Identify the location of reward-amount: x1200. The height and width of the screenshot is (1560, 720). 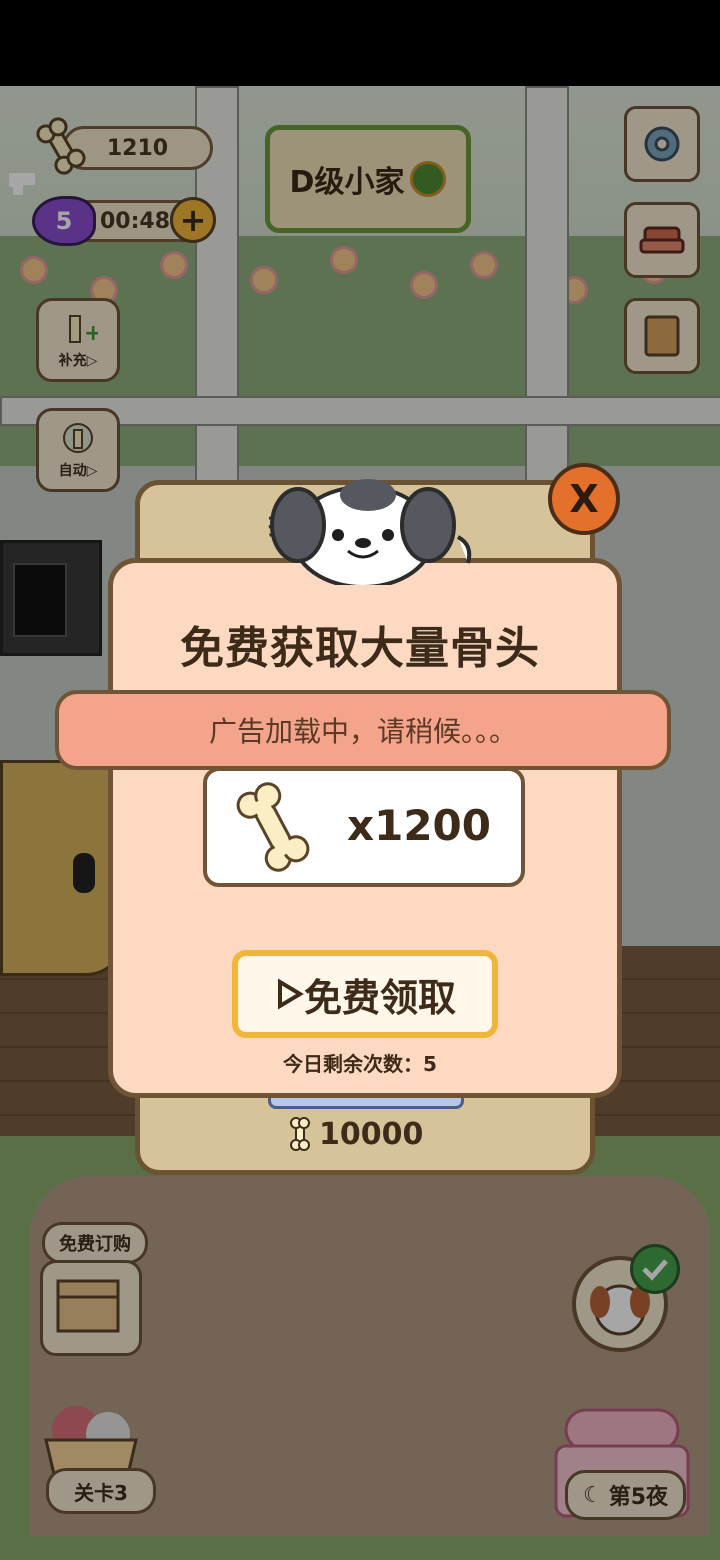
(419, 825).